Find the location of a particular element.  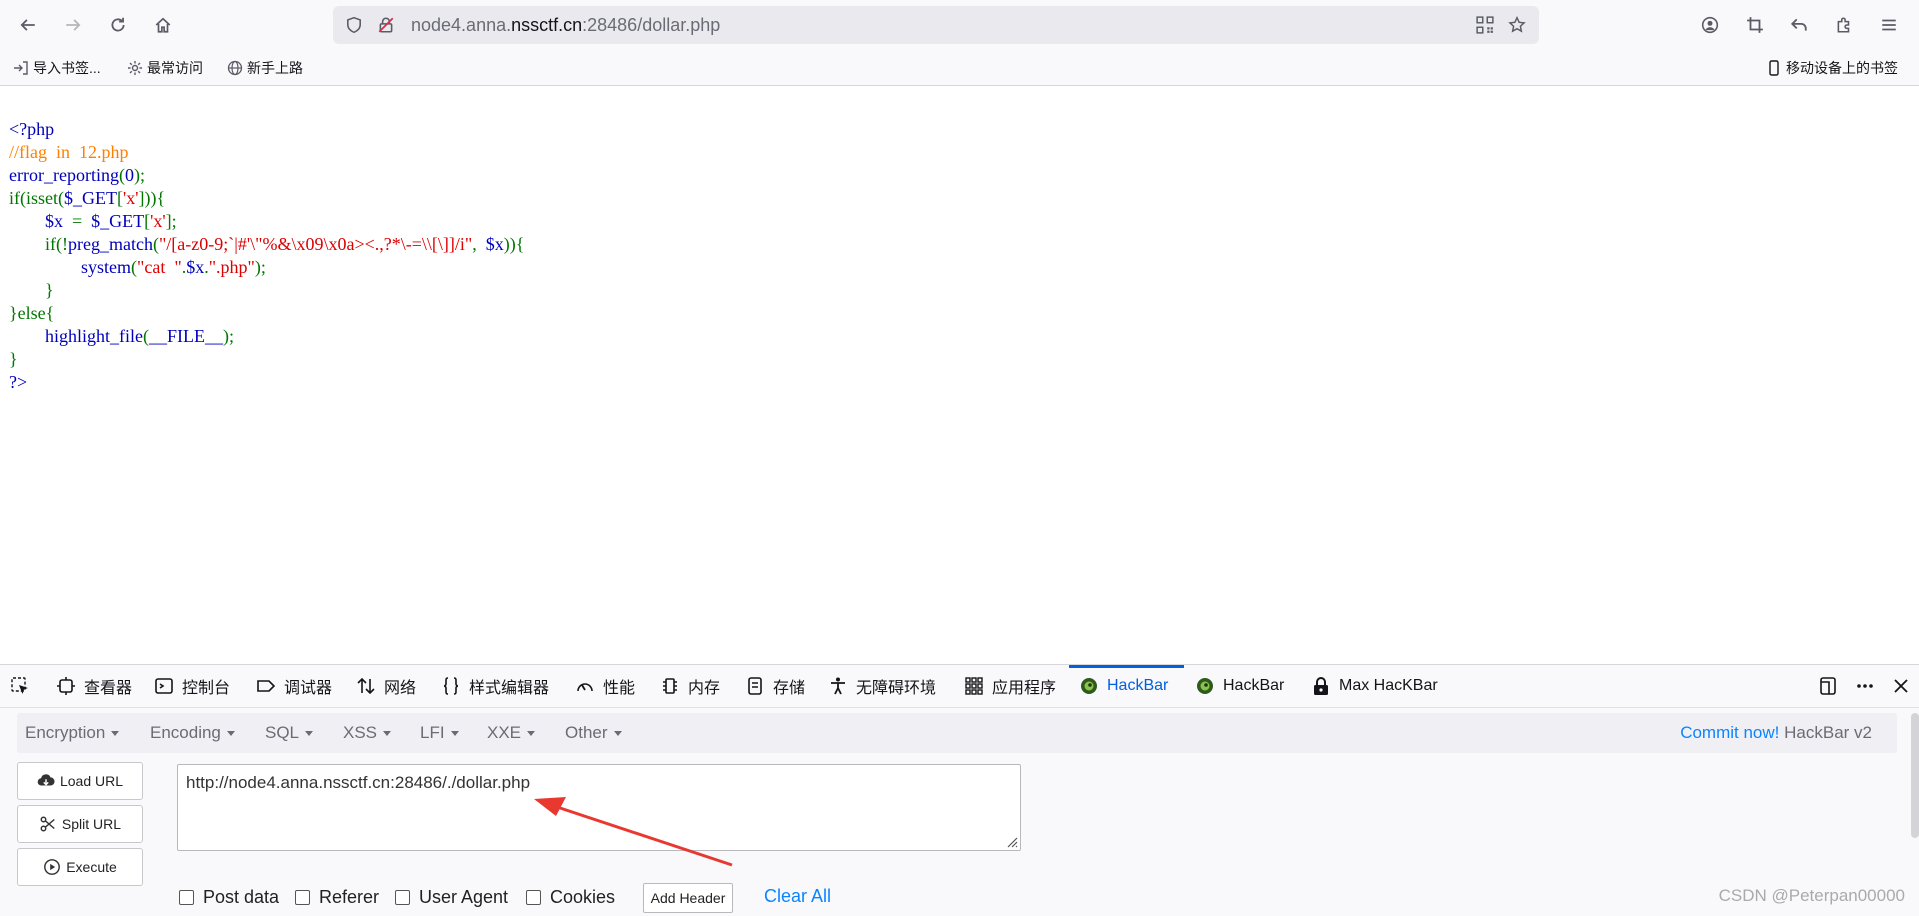

execute-button: Execute is located at coordinates (80, 867).